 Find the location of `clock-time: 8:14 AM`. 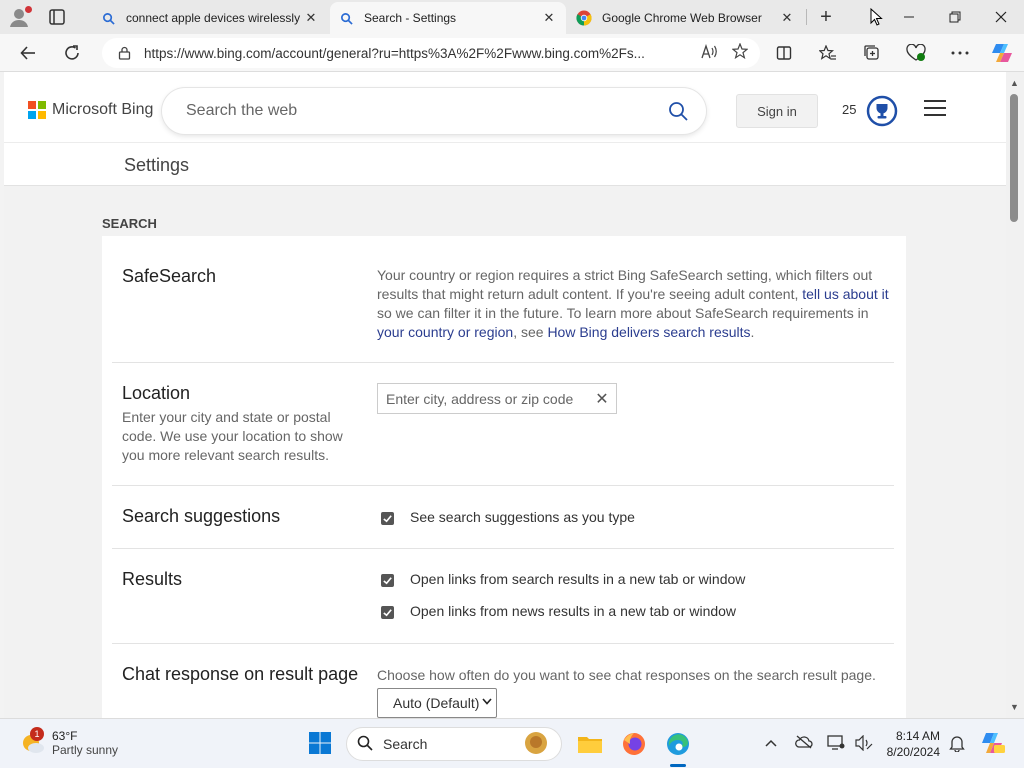

clock-time: 8:14 AM is located at coordinates (917, 736).